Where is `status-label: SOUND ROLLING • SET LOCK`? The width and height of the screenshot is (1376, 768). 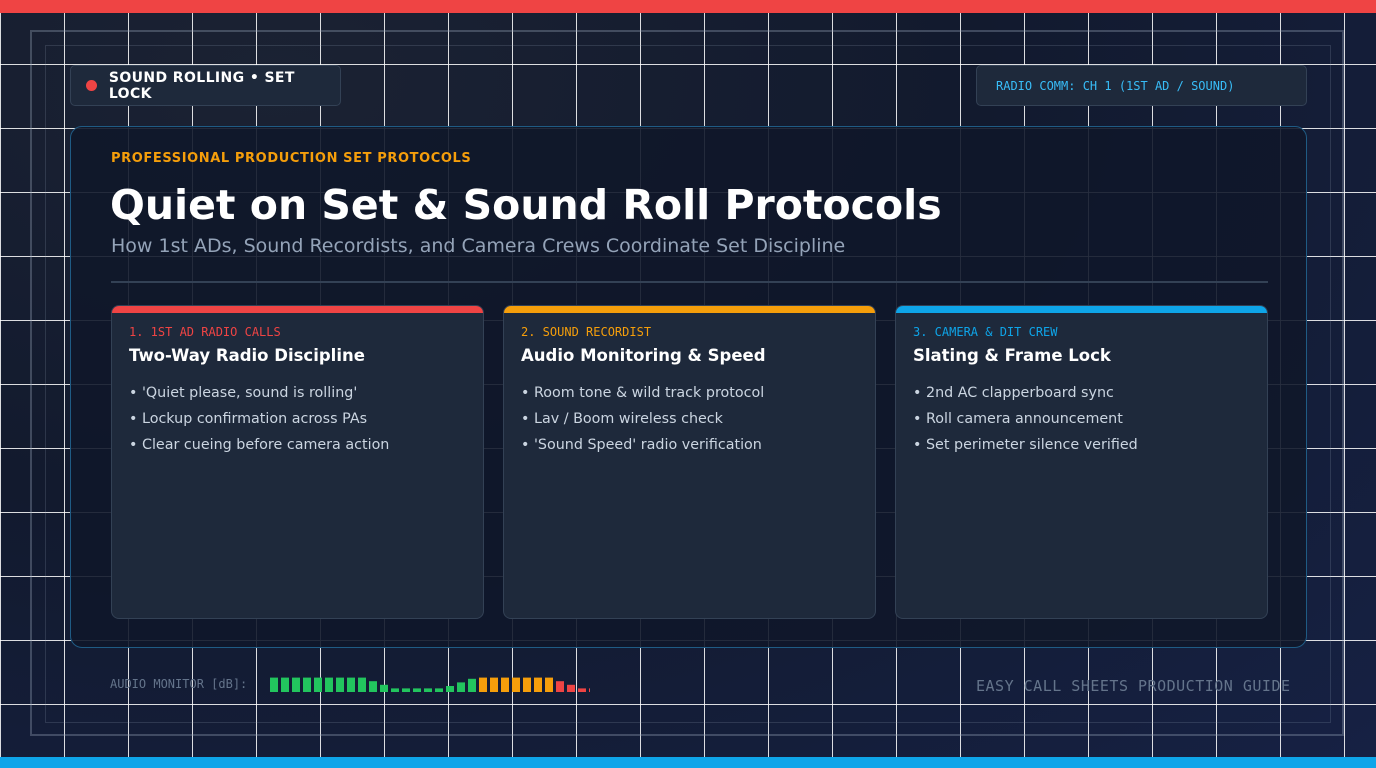 status-label: SOUND ROLLING • SET LOCK is located at coordinates (201, 85).